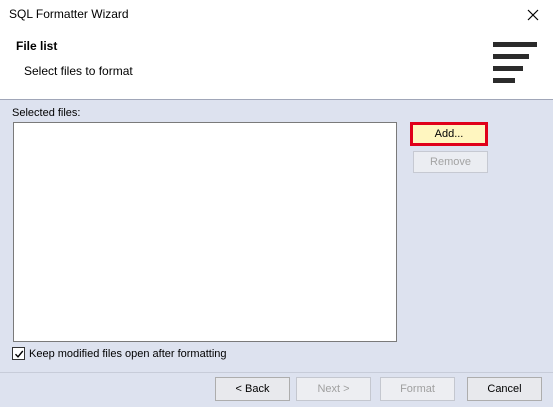  I want to click on remove-button: Remove, so click(450, 162).